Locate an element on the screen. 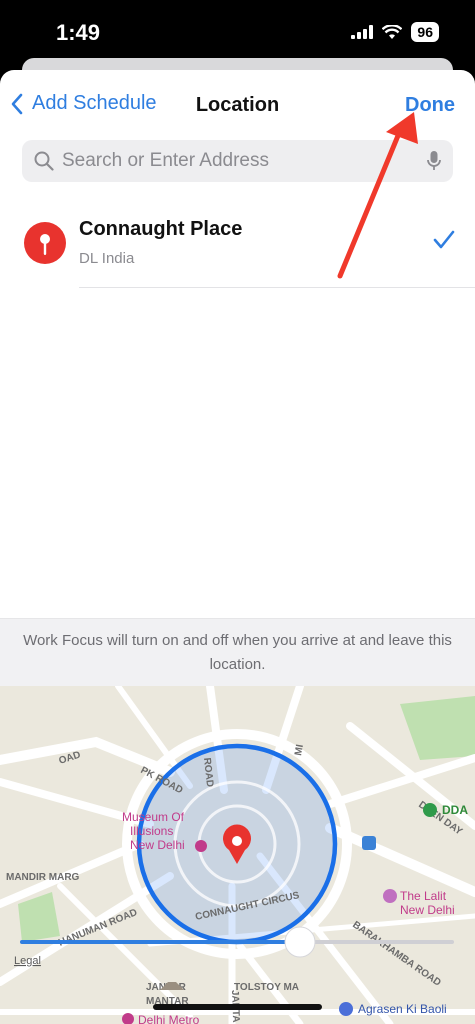 This screenshot has width=475, height=1024. signal-icon is located at coordinates (362, 32).